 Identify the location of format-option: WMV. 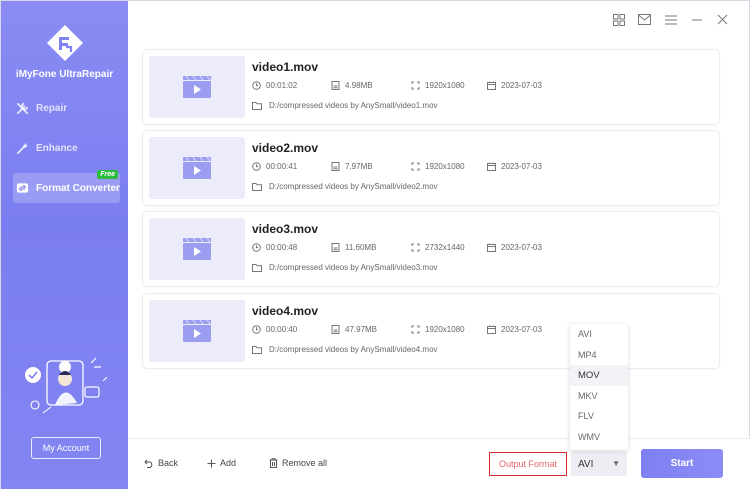
(599, 437).